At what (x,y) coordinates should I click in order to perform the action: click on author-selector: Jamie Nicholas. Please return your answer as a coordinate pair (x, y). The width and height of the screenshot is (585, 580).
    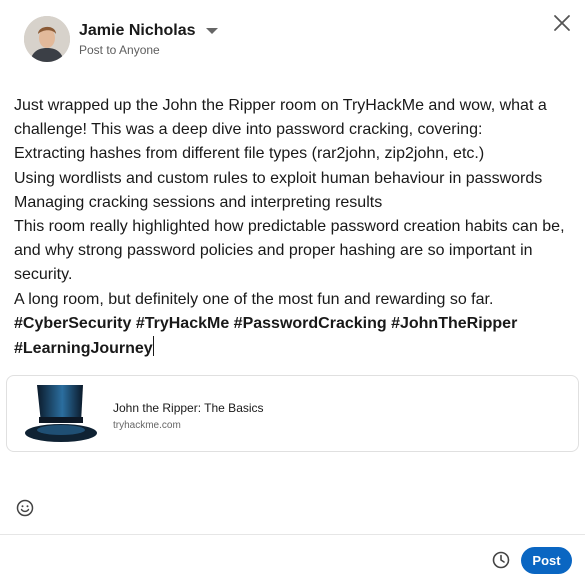
    Looking at the image, I should click on (148, 31).